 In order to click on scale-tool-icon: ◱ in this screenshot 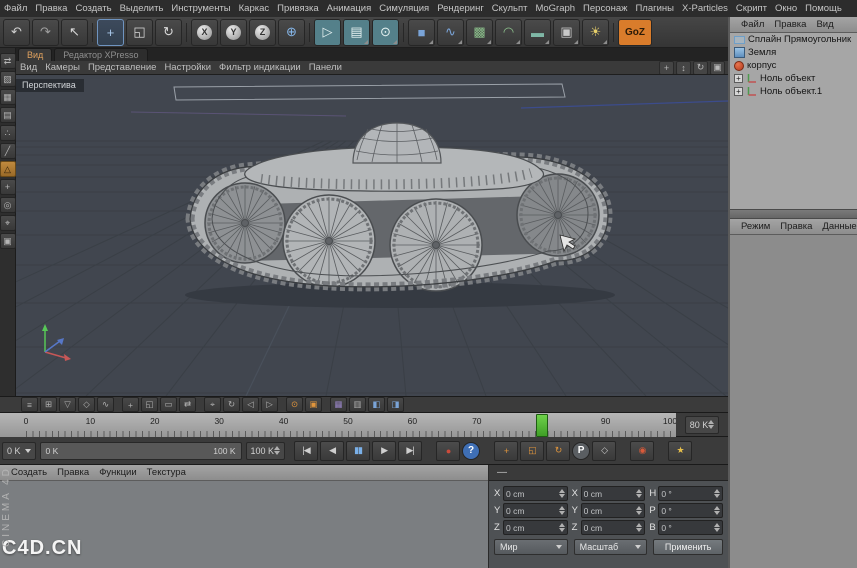, I will do `click(139, 32)`.